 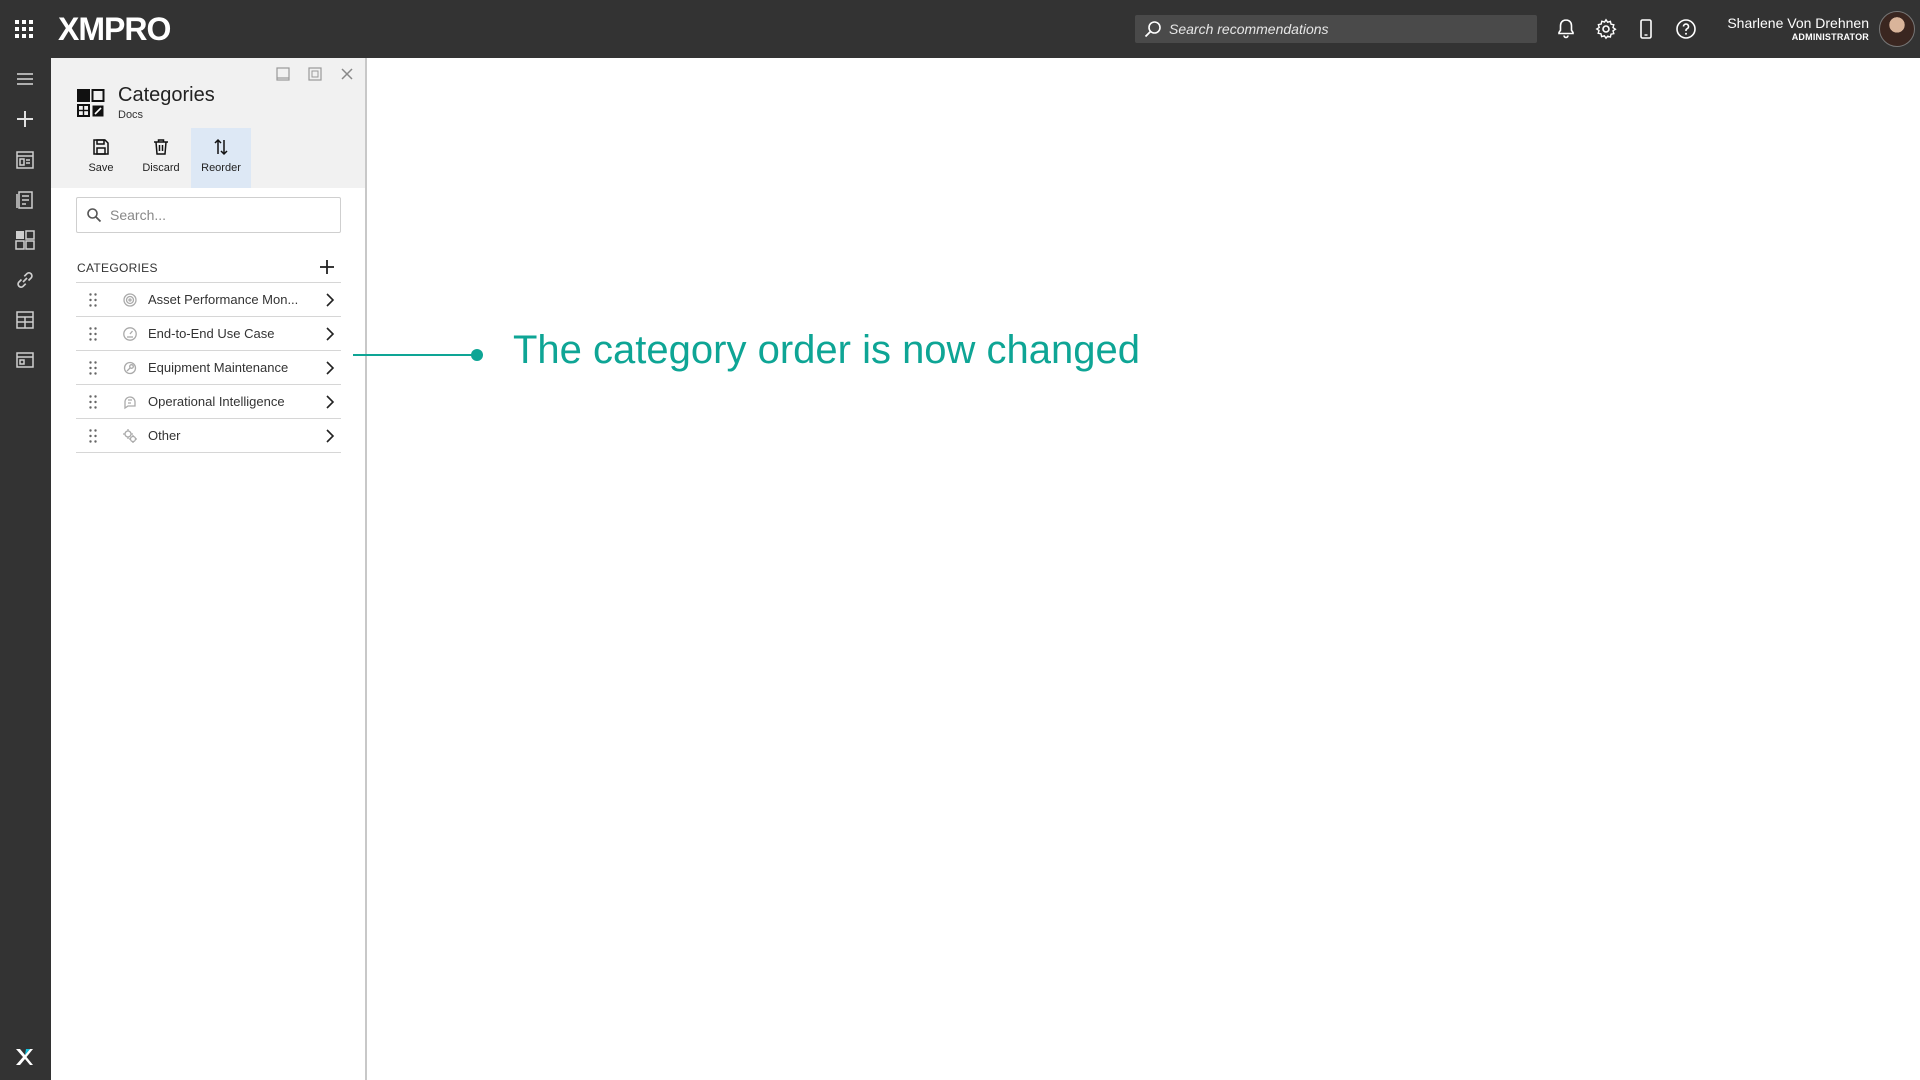 I want to click on category-label: End-to-End Use Case, so click(x=211, y=333).